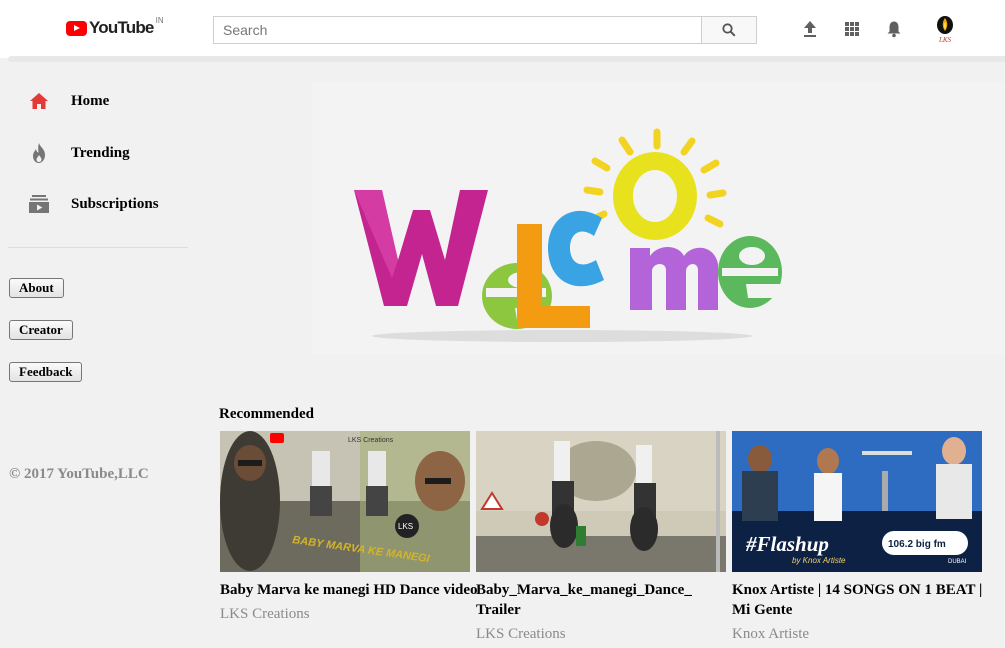 This screenshot has width=1005, height=648. What do you see at coordinates (506, 59) in the screenshot?
I see `header-divider` at bounding box center [506, 59].